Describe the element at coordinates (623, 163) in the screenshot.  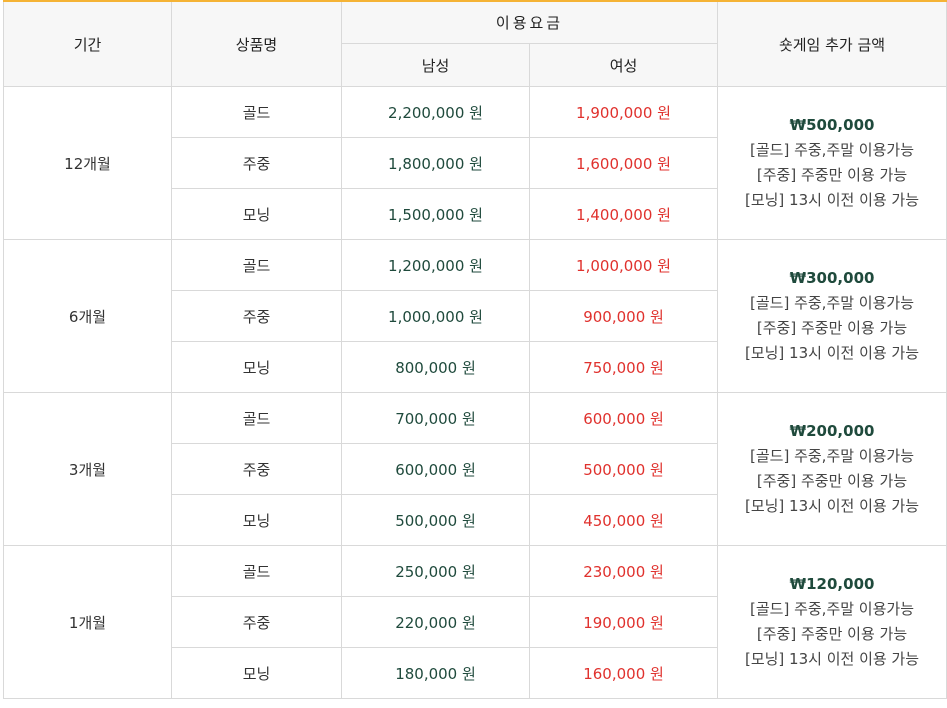
I see `female-price-cell: 1,600,000 원` at that location.